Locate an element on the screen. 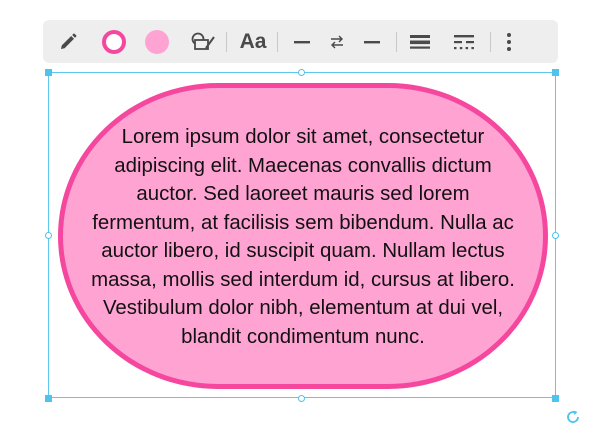 Image resolution: width=607 pixels, height=440 pixels. edit-button is located at coordinates (68, 42).